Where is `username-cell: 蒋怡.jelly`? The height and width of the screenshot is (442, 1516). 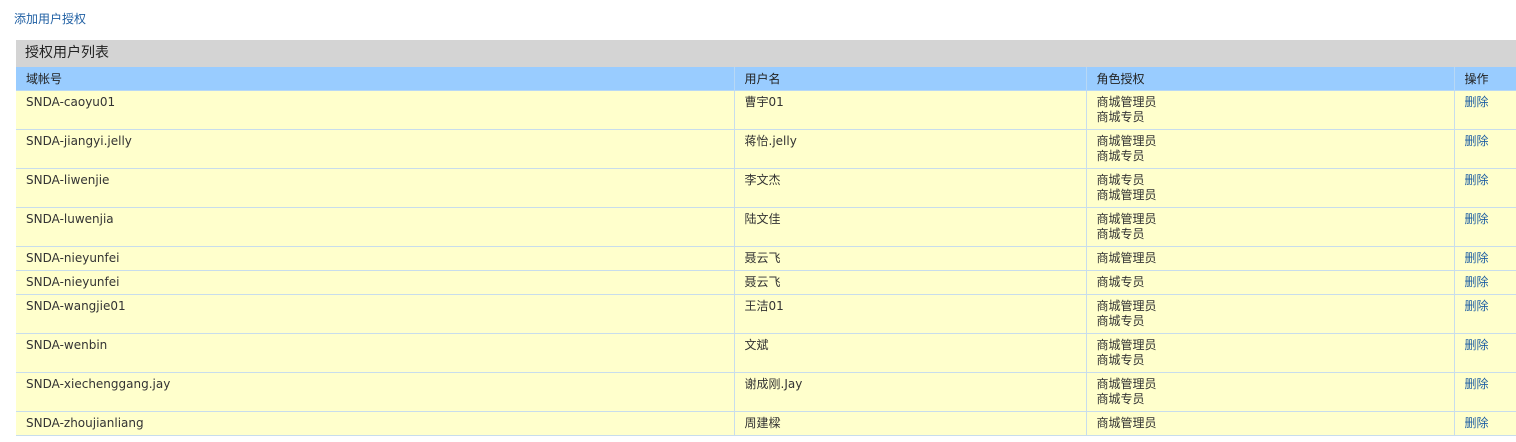
username-cell: 蒋怡.jelly is located at coordinates (909, 149).